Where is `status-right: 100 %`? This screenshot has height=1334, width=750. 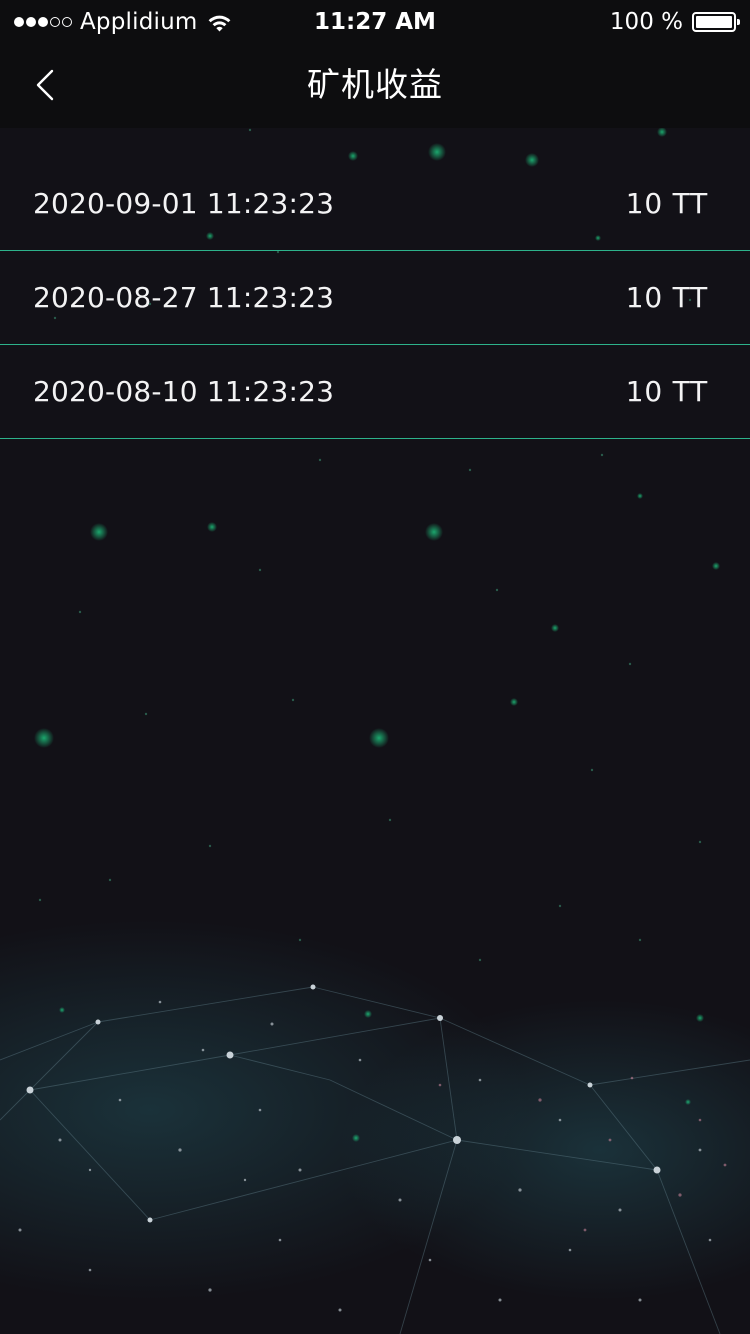 status-right: 100 % is located at coordinates (674, 22).